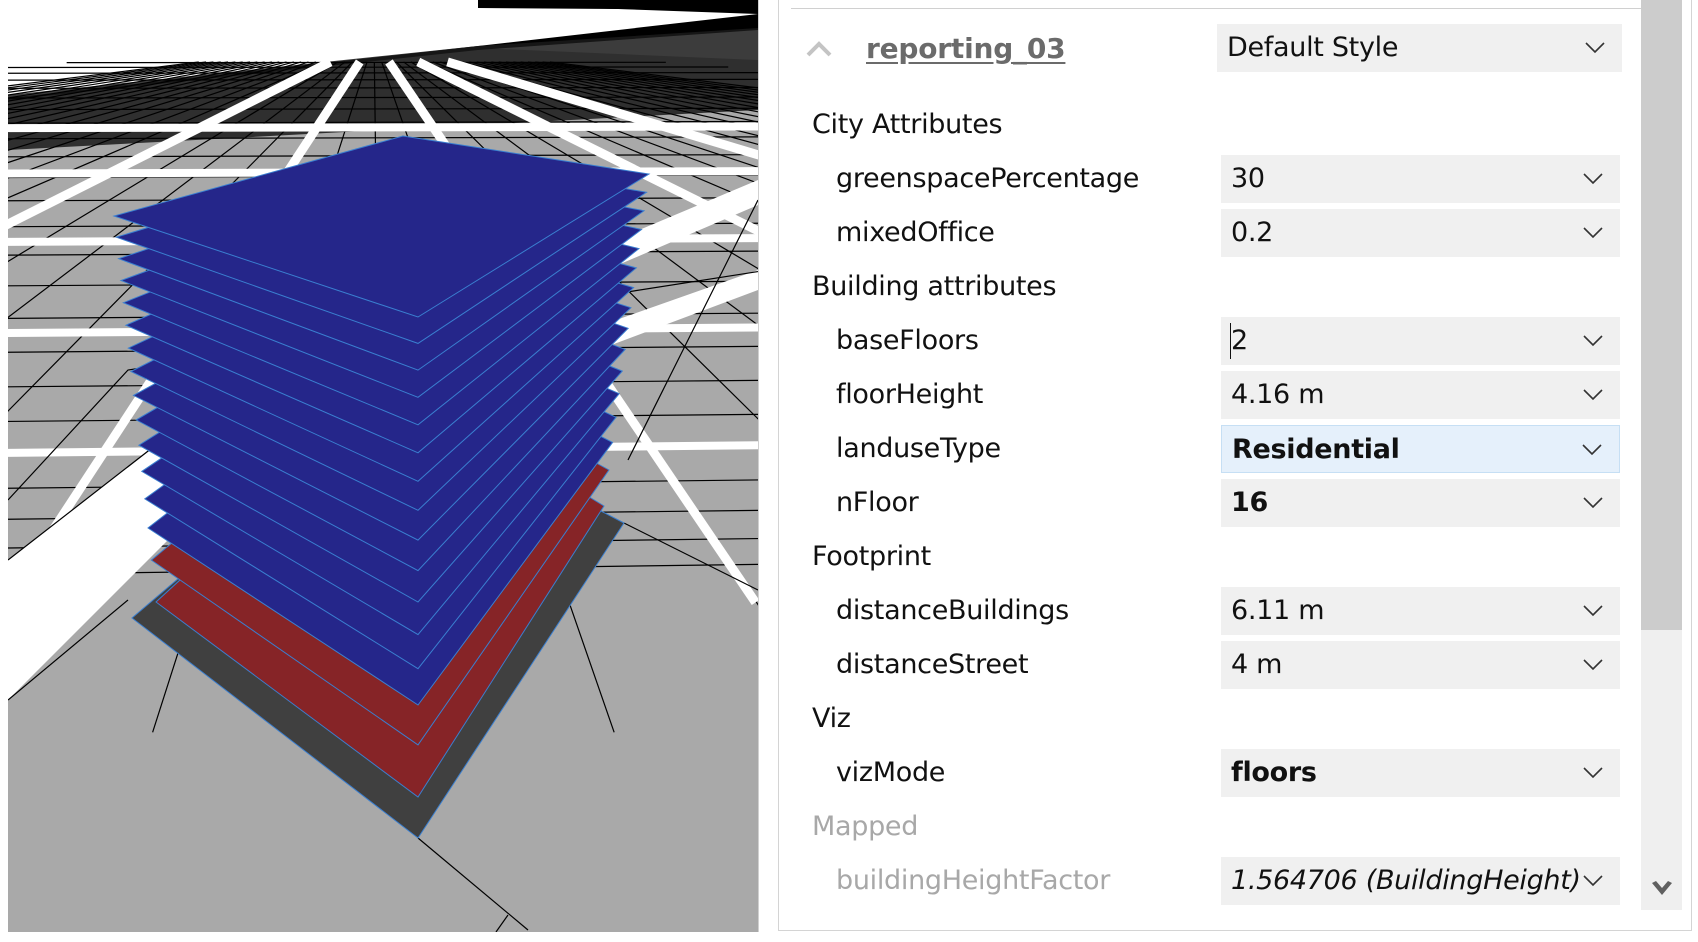 Image resolution: width=1698 pixels, height=942 pixels. Describe the element at coordinates (1252, 232) in the screenshot. I see `attribute-value: 0.2` at that location.